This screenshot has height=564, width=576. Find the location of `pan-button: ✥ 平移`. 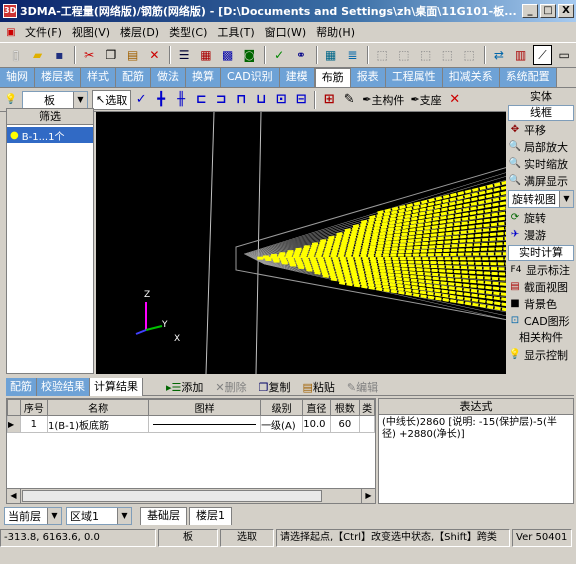

pan-button: ✥ 平移 is located at coordinates (541, 129).